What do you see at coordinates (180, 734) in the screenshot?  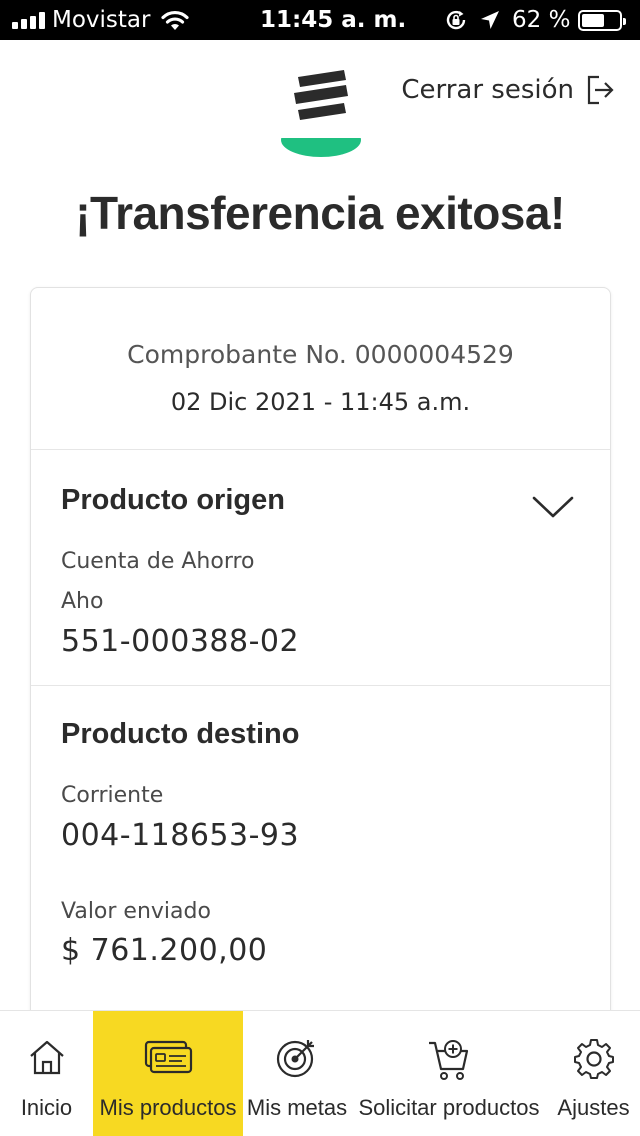 I see `destination-title: Producto destino` at bounding box center [180, 734].